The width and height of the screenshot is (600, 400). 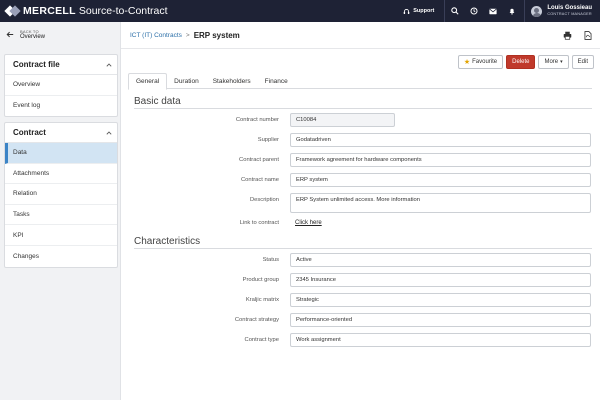 I want to click on contract-file-title: Contract file, so click(x=36, y=64).